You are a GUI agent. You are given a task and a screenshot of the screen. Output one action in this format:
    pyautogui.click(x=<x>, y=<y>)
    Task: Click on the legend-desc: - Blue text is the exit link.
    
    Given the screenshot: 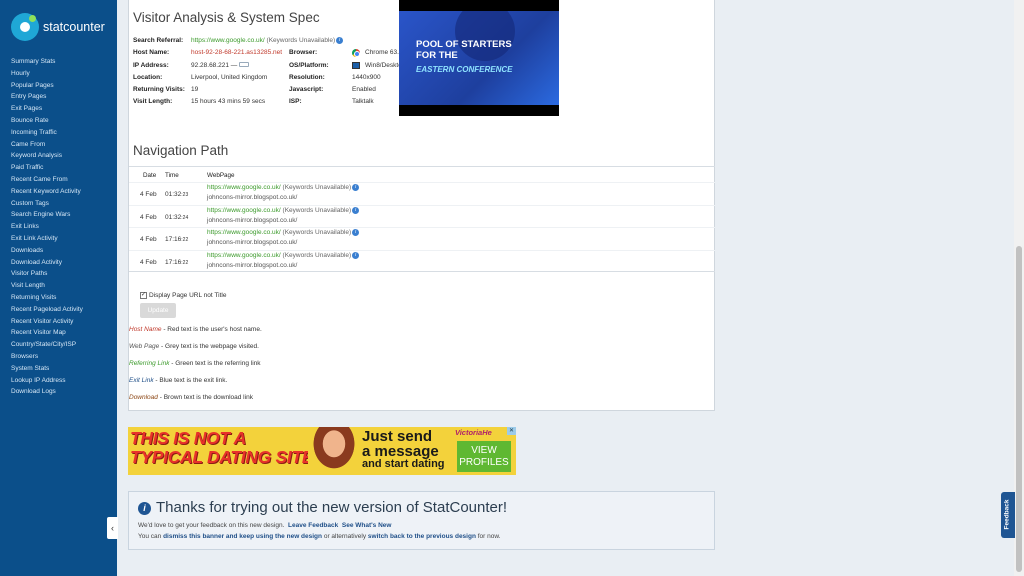 What is the action you would take?
    pyautogui.click(x=190, y=380)
    